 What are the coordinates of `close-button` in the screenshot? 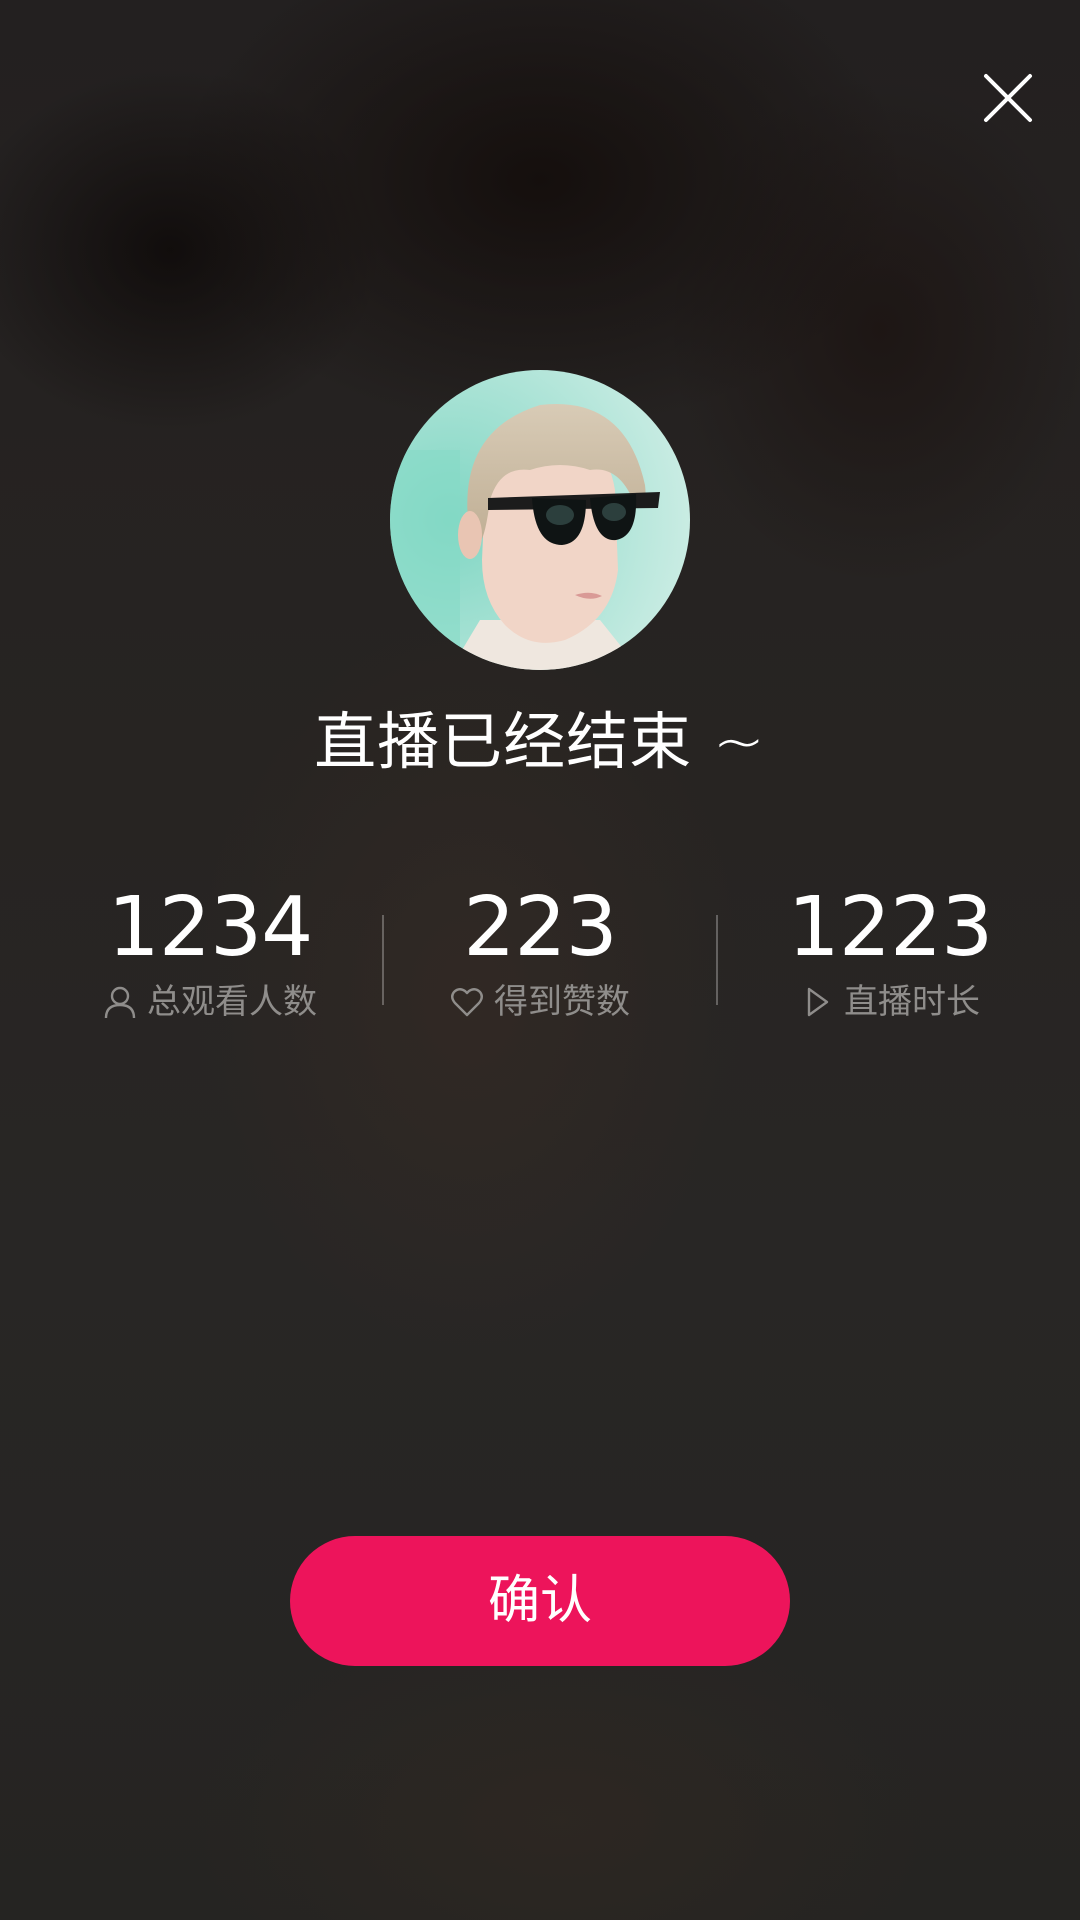 It's located at (1008, 98).